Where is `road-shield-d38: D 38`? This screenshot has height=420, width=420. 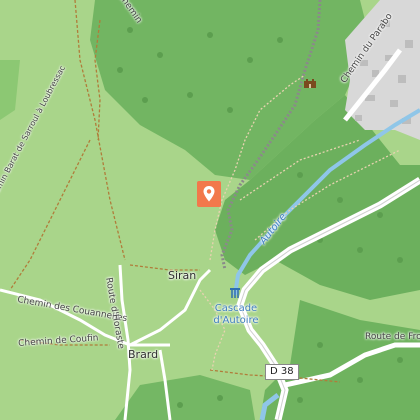 road-shield-d38: D 38 is located at coordinates (282, 372).